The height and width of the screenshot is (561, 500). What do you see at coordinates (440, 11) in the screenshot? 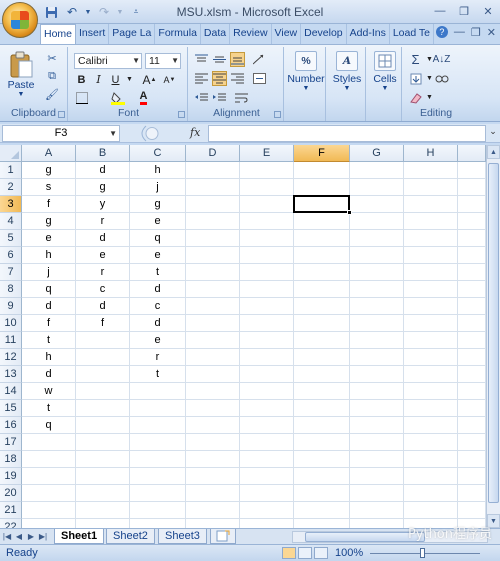
I see `minimize-icon: —` at bounding box center [440, 11].